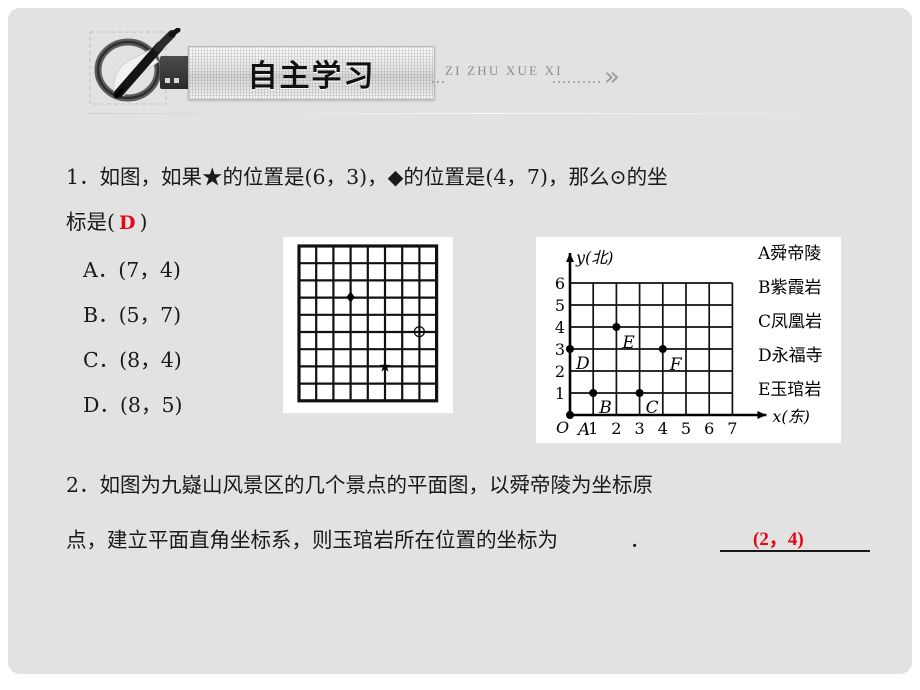 This screenshot has width=920, height=690. What do you see at coordinates (790, 322) in the screenshot?
I see `legend-entry: C凤凰岩` at bounding box center [790, 322].